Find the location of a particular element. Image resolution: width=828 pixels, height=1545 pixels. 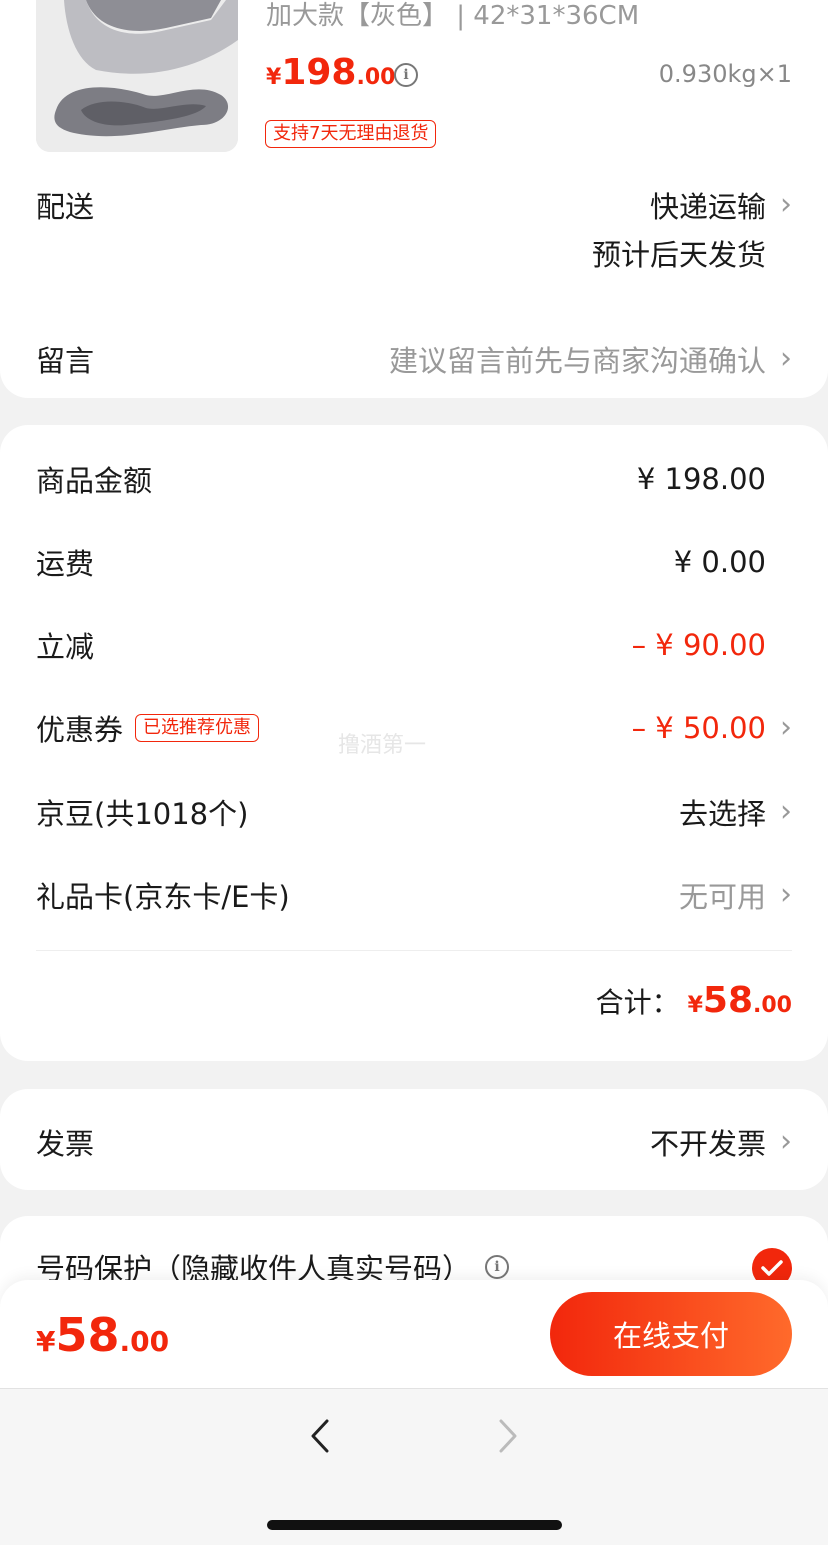

shipping-row: 运费 ¥ 0.00 is located at coordinates (414, 562).